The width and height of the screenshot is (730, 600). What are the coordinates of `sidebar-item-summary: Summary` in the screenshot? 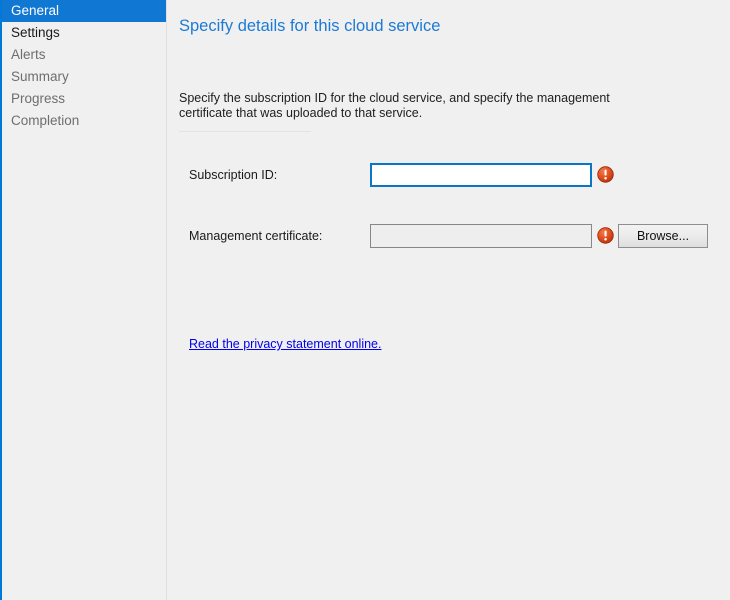 It's located at (83, 77).